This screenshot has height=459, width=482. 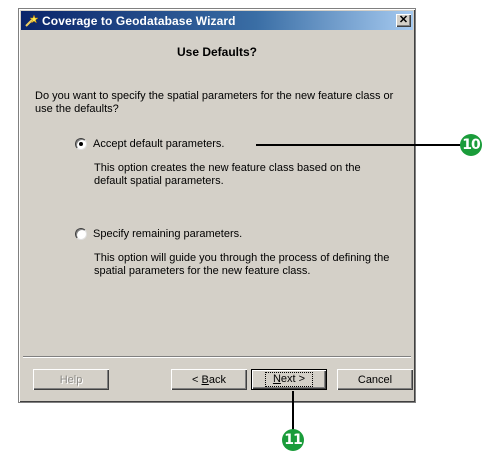 What do you see at coordinates (471, 145) in the screenshot?
I see `callout-marker-accept: 10` at bounding box center [471, 145].